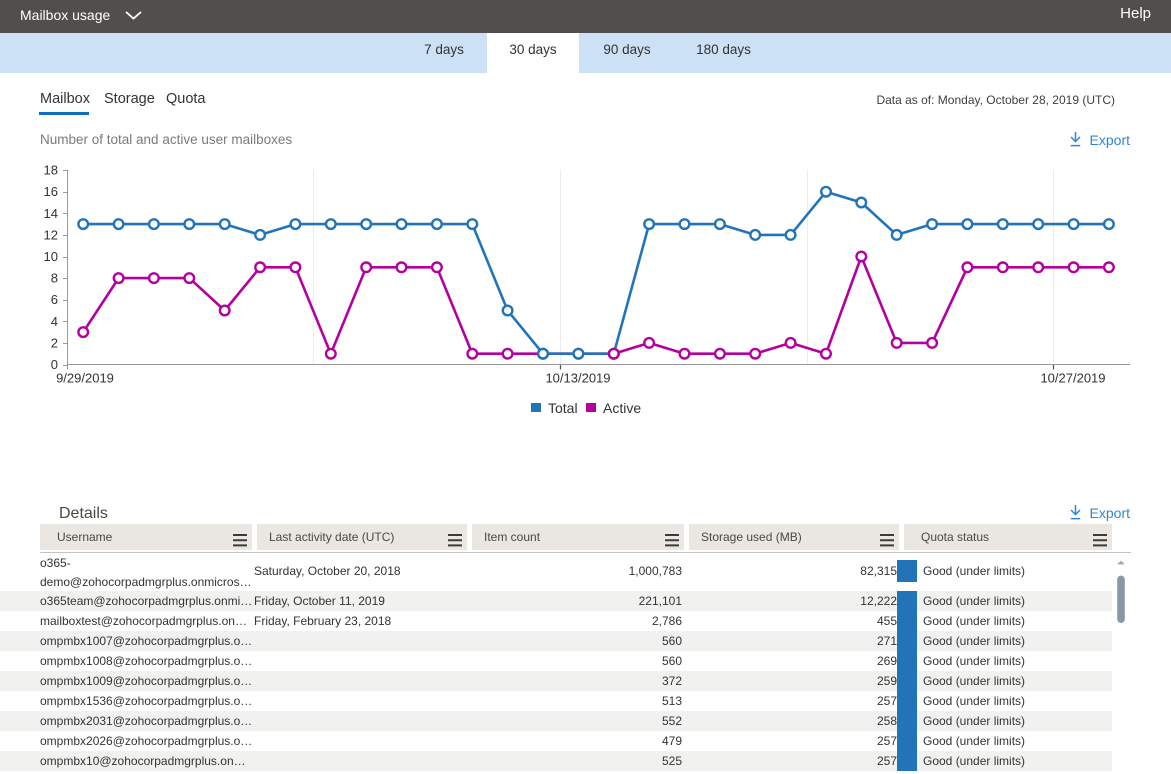 The height and width of the screenshot is (774, 1171). I want to click on svg-text: 12, so click(51, 234).